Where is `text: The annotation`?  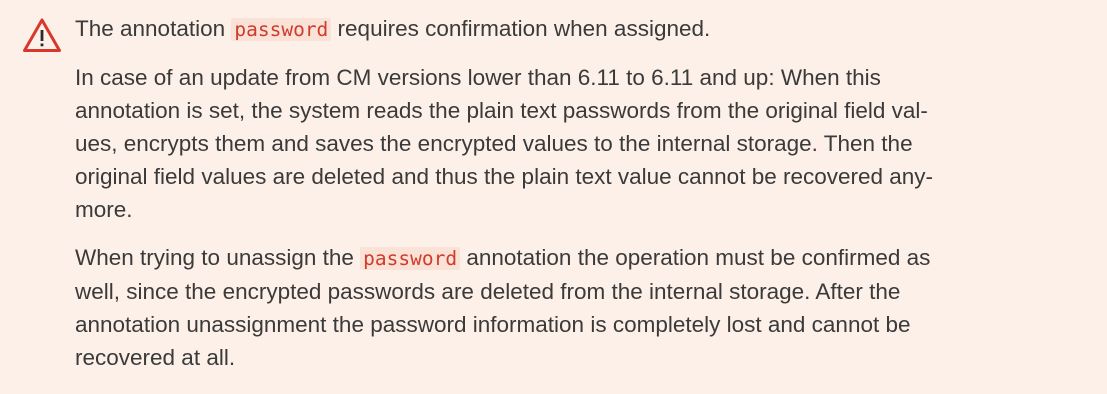
text: The annotation is located at coordinates (153, 28).